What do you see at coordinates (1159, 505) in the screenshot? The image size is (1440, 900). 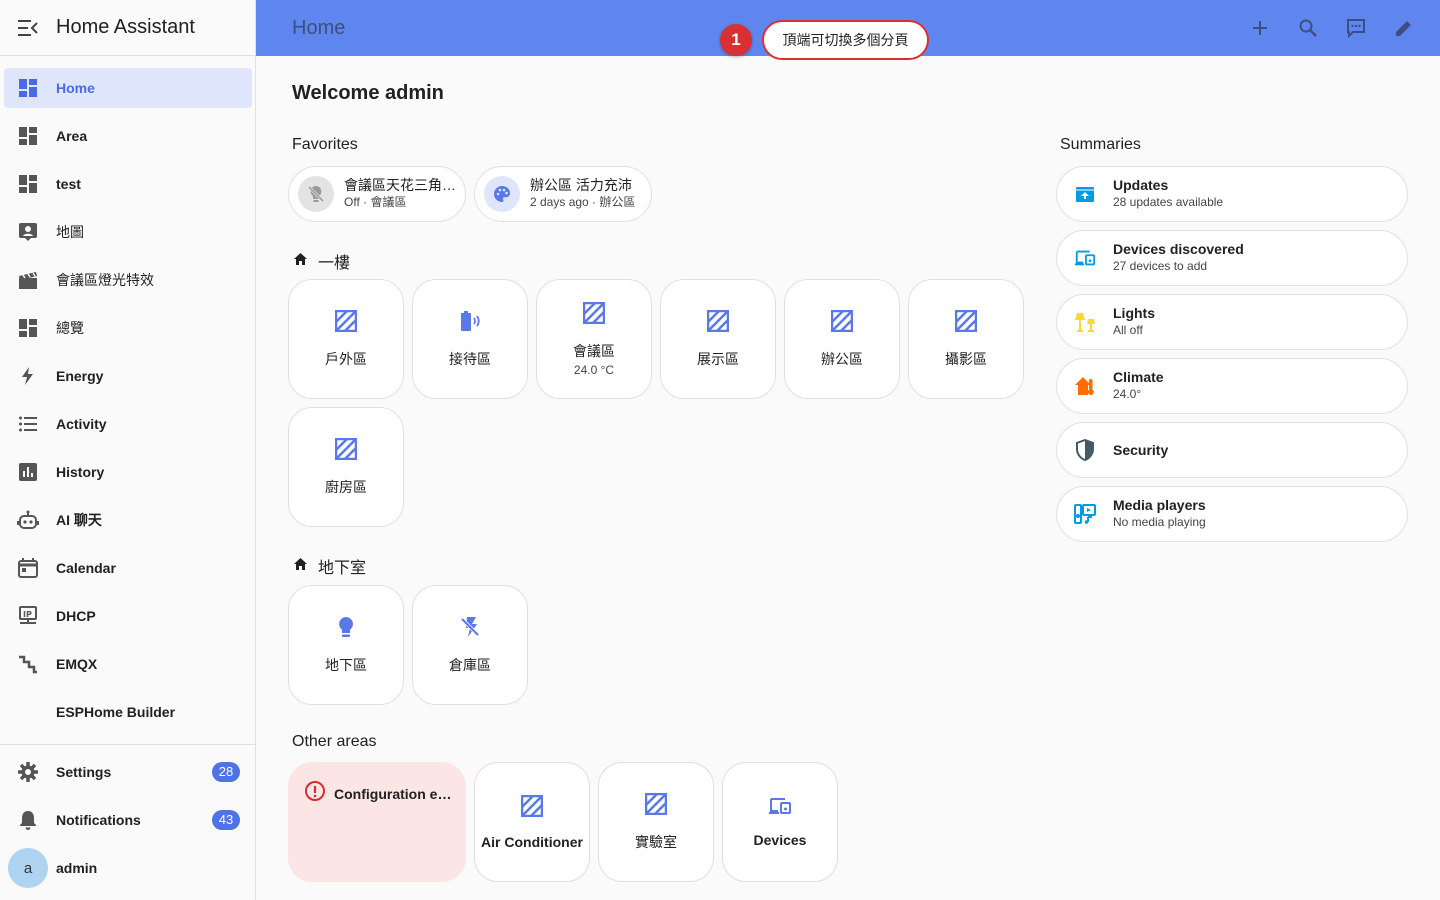 I see `summary-name: Media players` at bounding box center [1159, 505].